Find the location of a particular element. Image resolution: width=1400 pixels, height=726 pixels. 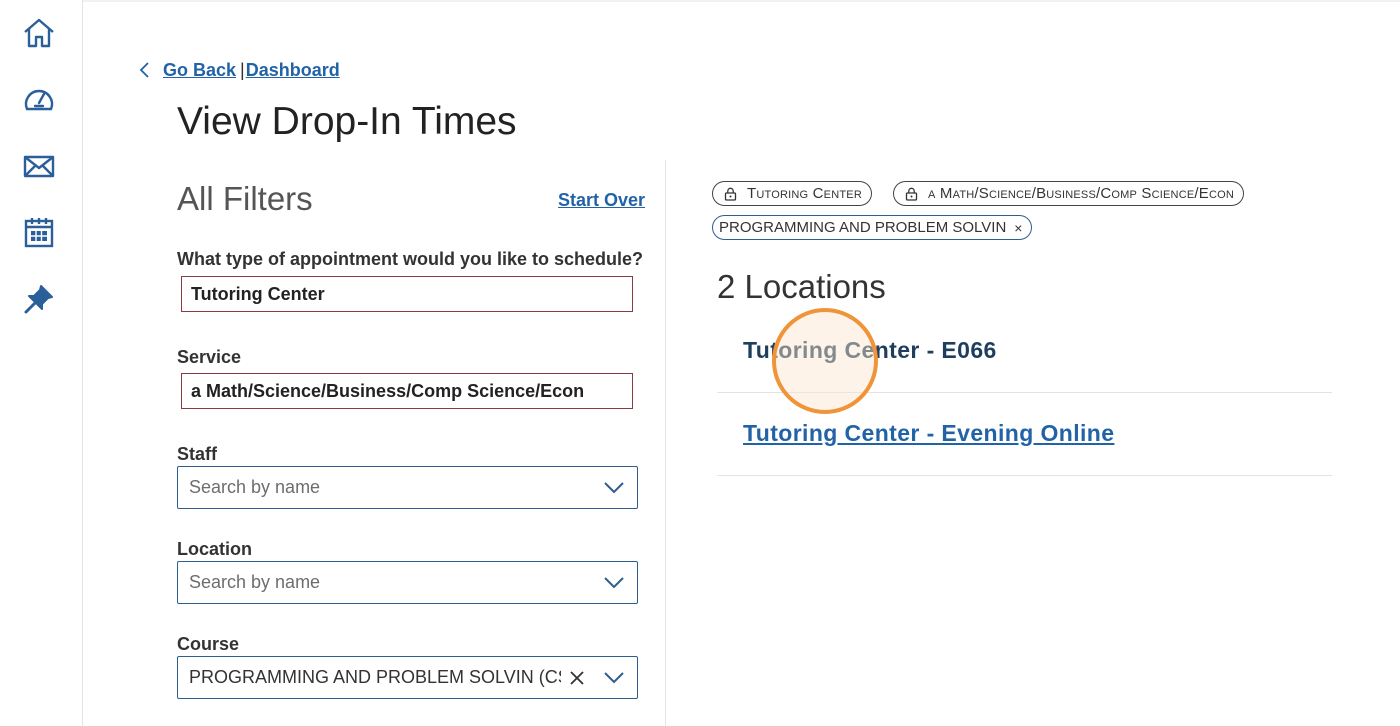

filters-title: All Filters is located at coordinates (245, 198).